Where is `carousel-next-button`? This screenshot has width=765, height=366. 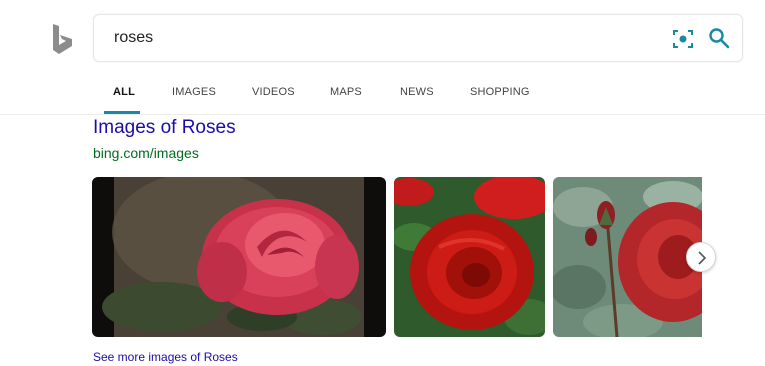 carousel-next-button is located at coordinates (701, 257).